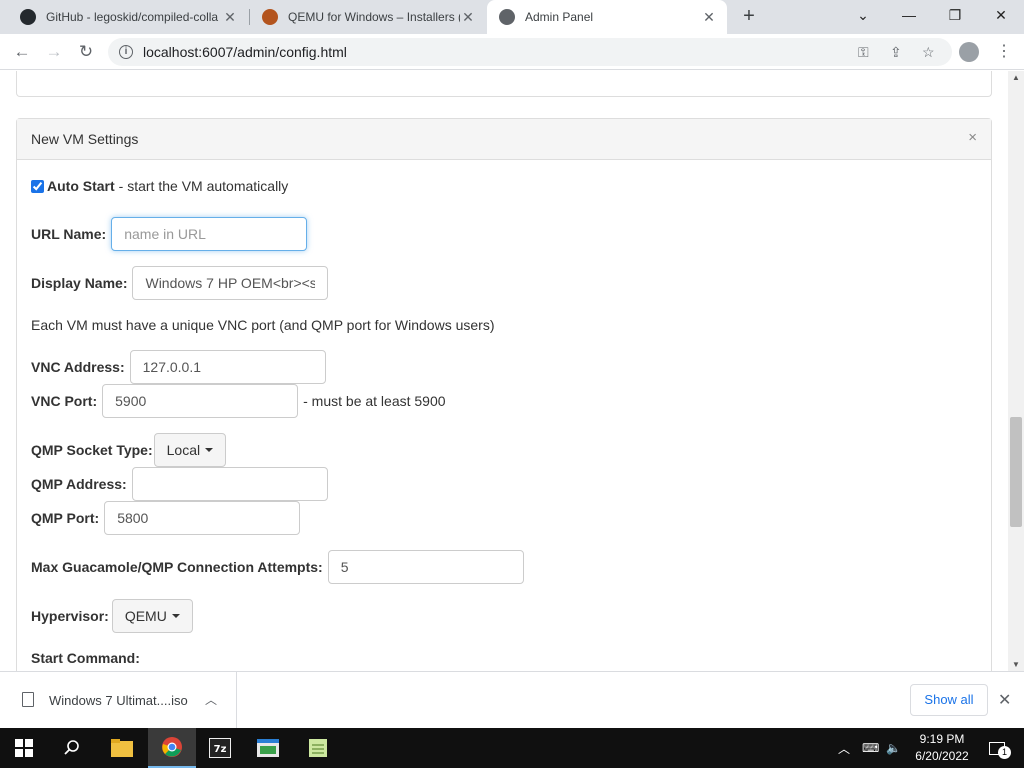  I want to click on github-icon, so click(28, 17).